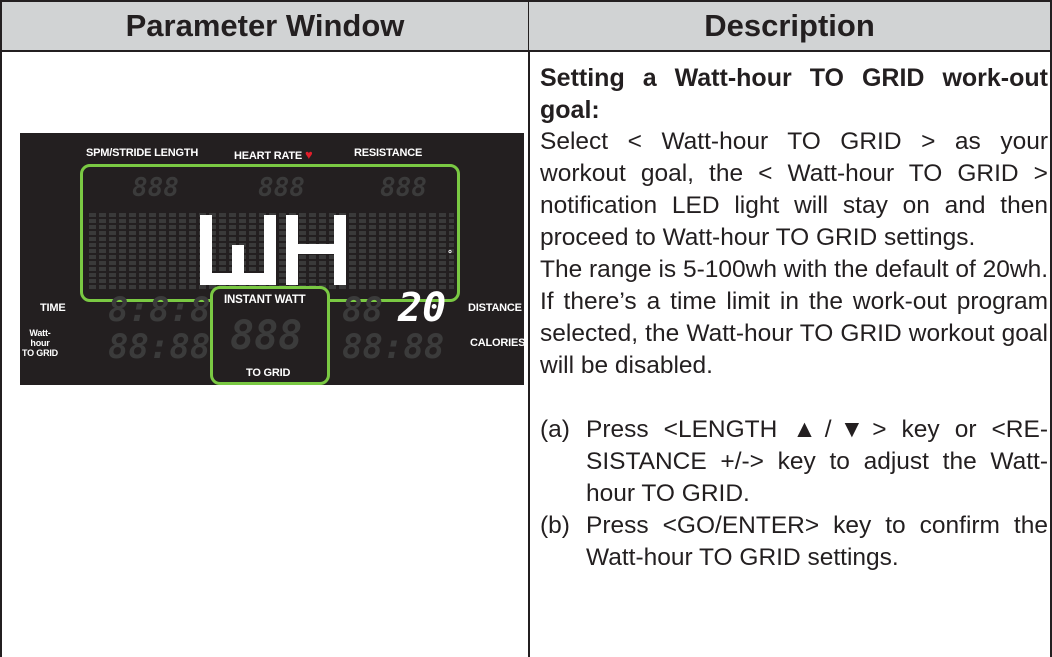  Describe the element at coordinates (159, 310) in the screenshot. I see `time-ghost-digits: 8:8:8` at that location.